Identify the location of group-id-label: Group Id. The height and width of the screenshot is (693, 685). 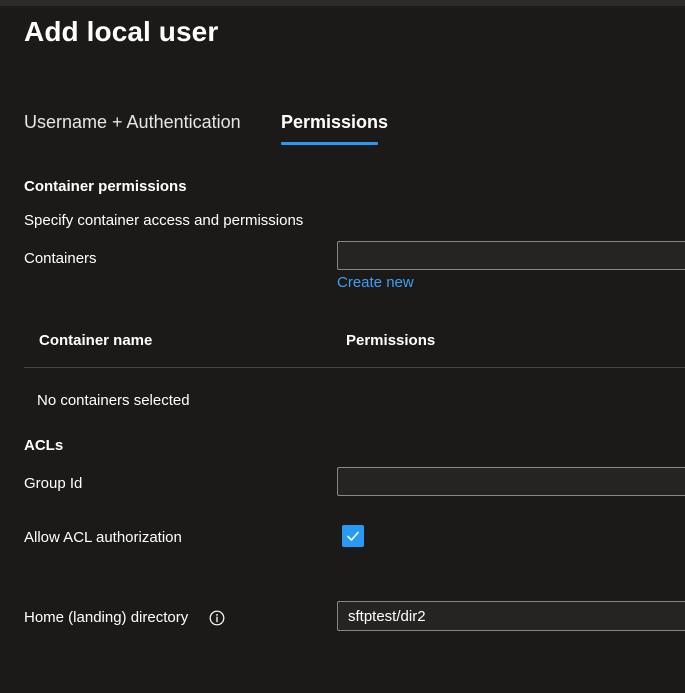
(53, 483).